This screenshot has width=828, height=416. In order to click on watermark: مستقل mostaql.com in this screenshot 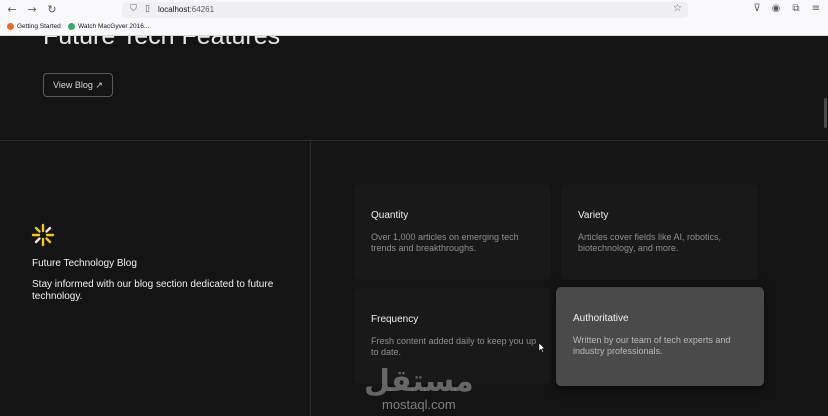, I will do `click(419, 389)`.